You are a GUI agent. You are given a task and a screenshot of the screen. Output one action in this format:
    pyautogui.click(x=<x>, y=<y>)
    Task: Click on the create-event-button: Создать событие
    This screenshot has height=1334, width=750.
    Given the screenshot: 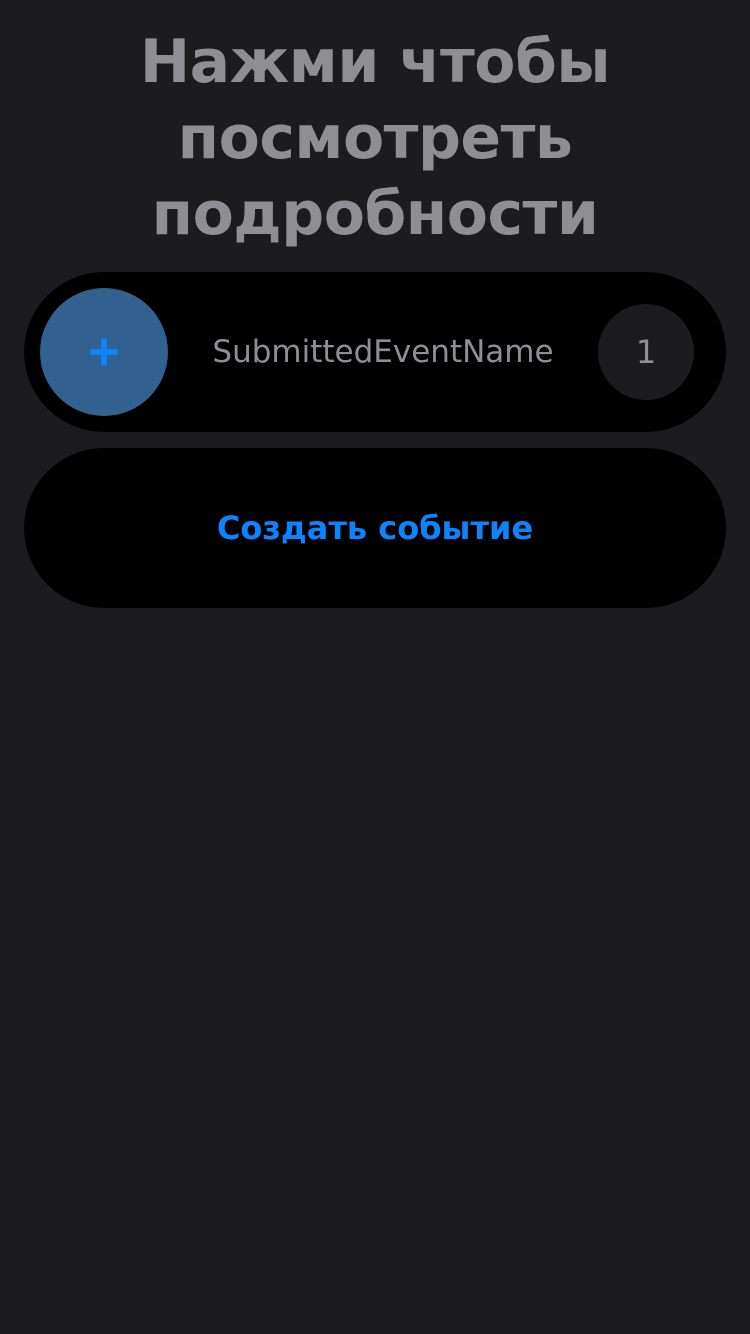 What is the action you would take?
    pyautogui.click(x=375, y=528)
    